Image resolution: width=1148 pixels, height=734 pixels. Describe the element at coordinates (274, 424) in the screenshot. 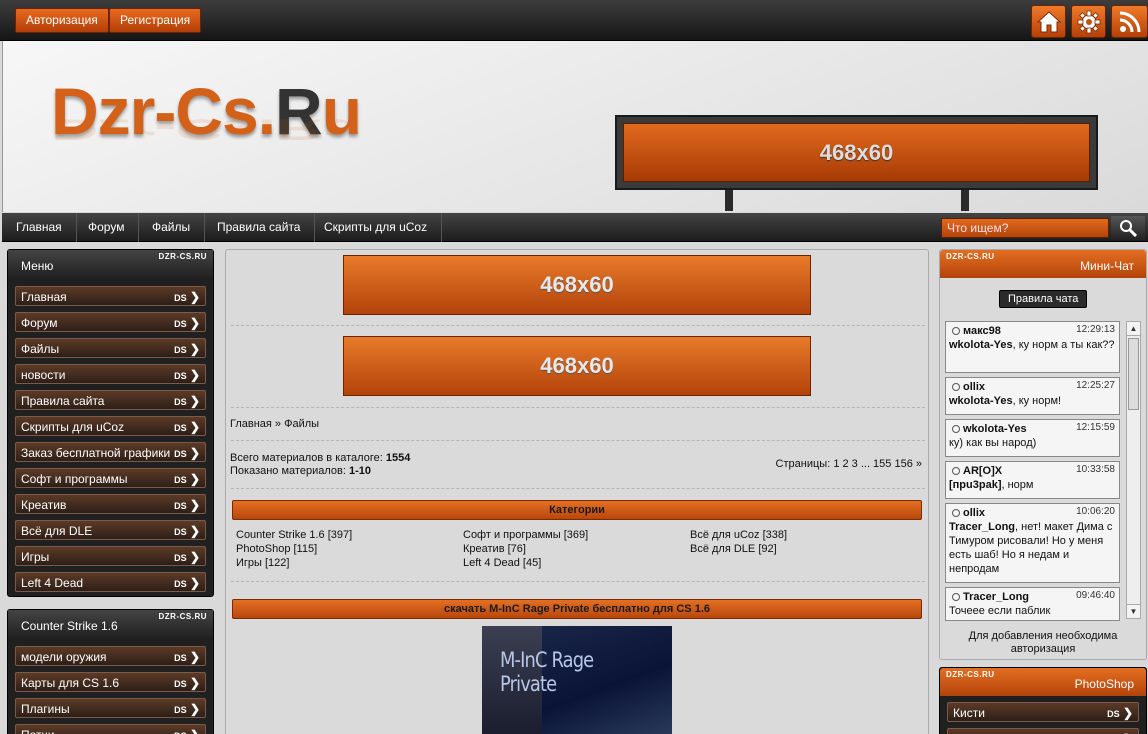

I see `breadcrumb: Главная » Файлы` at that location.